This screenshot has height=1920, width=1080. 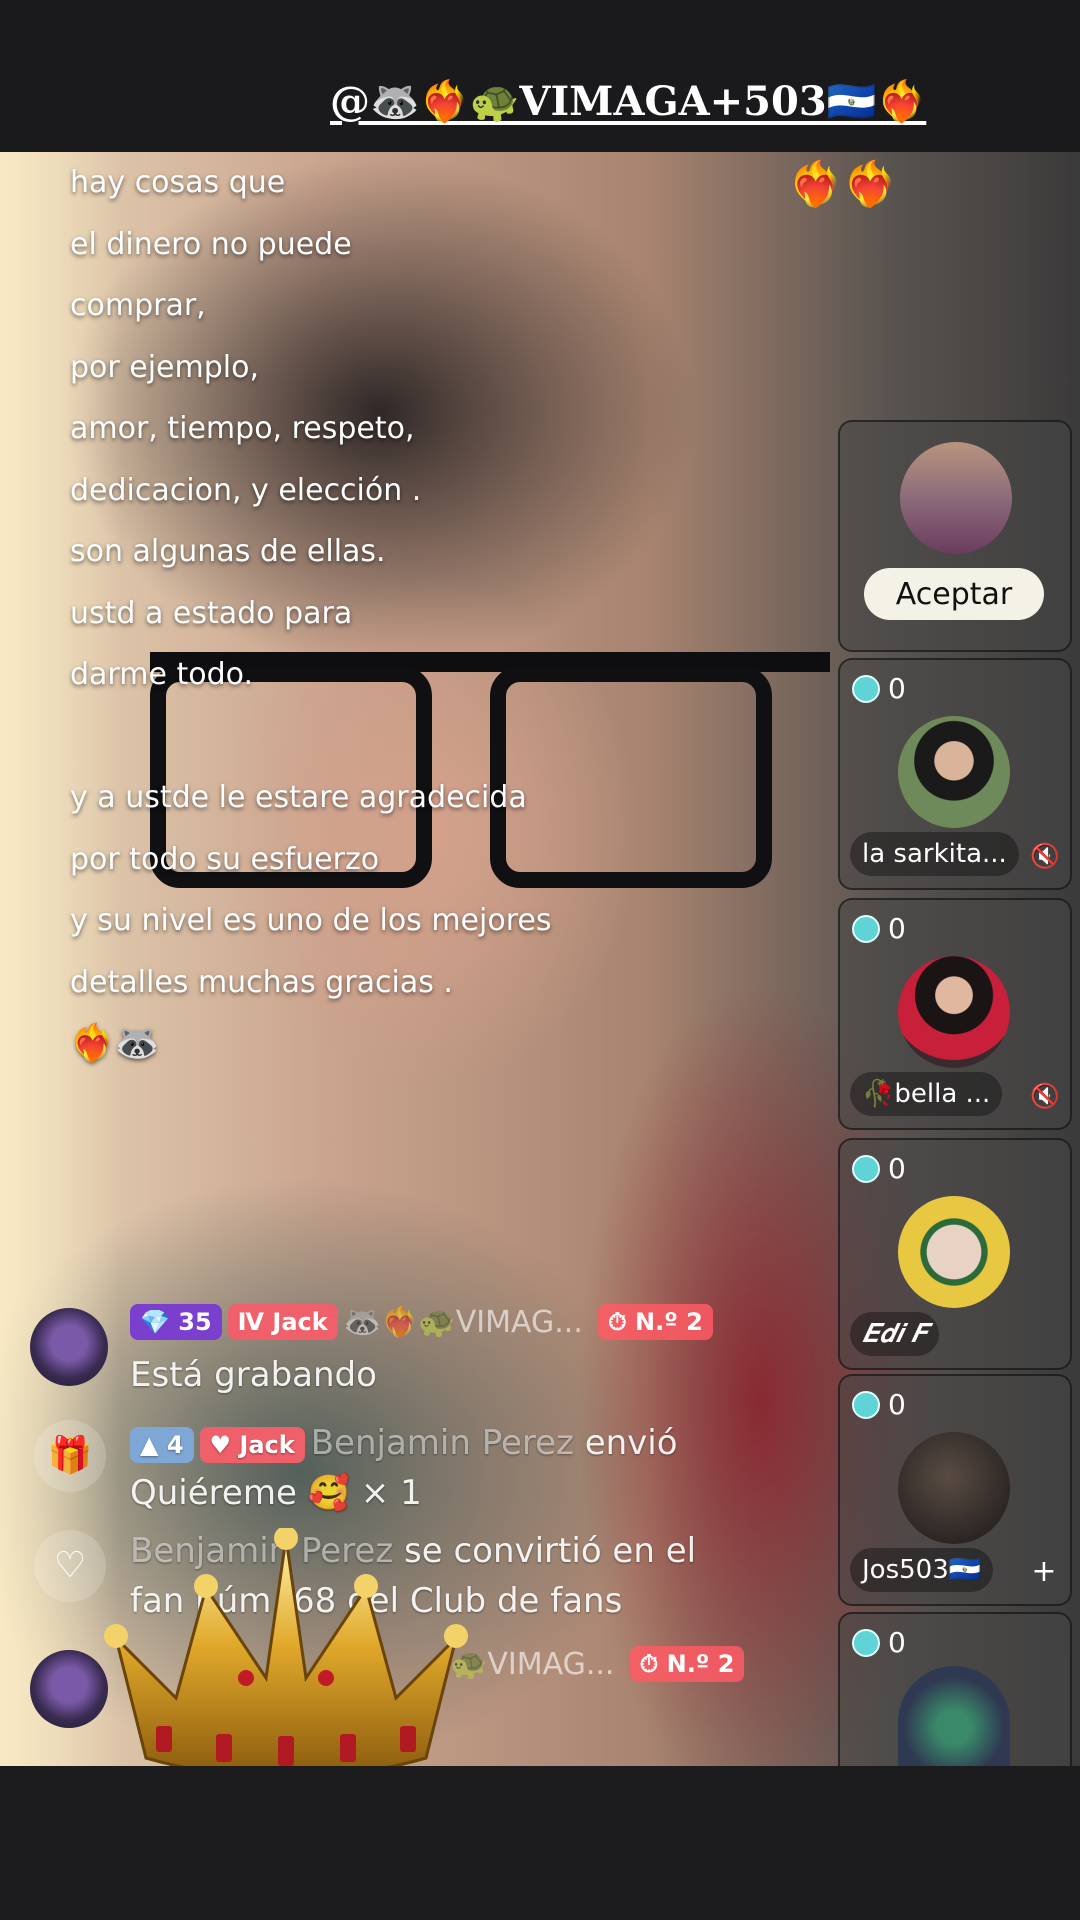 What do you see at coordinates (276, 1493) in the screenshot?
I see `gift-text: Quiéreme 🥰 × 1` at bounding box center [276, 1493].